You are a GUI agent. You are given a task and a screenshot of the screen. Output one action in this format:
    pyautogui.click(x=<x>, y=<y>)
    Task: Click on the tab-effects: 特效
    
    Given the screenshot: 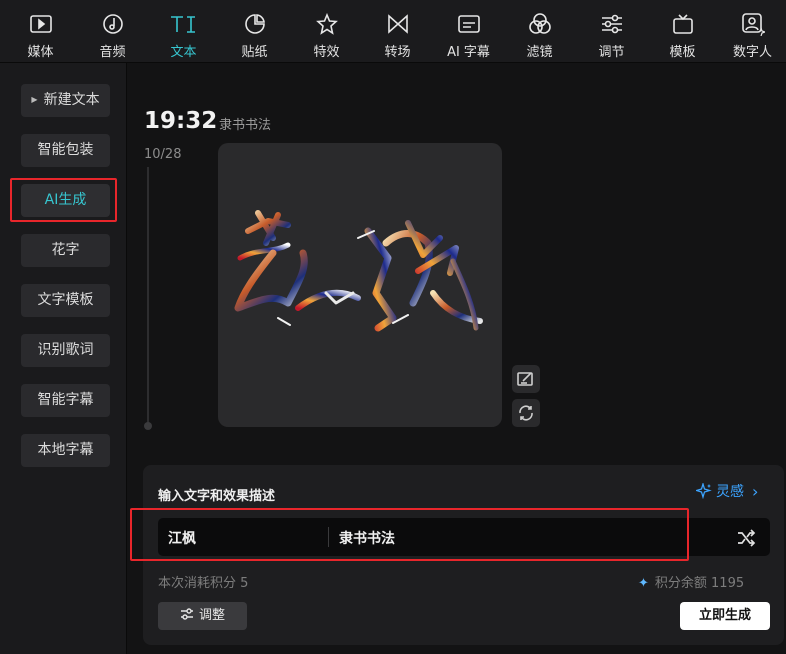 What is the action you would take?
    pyautogui.click(x=326, y=31)
    